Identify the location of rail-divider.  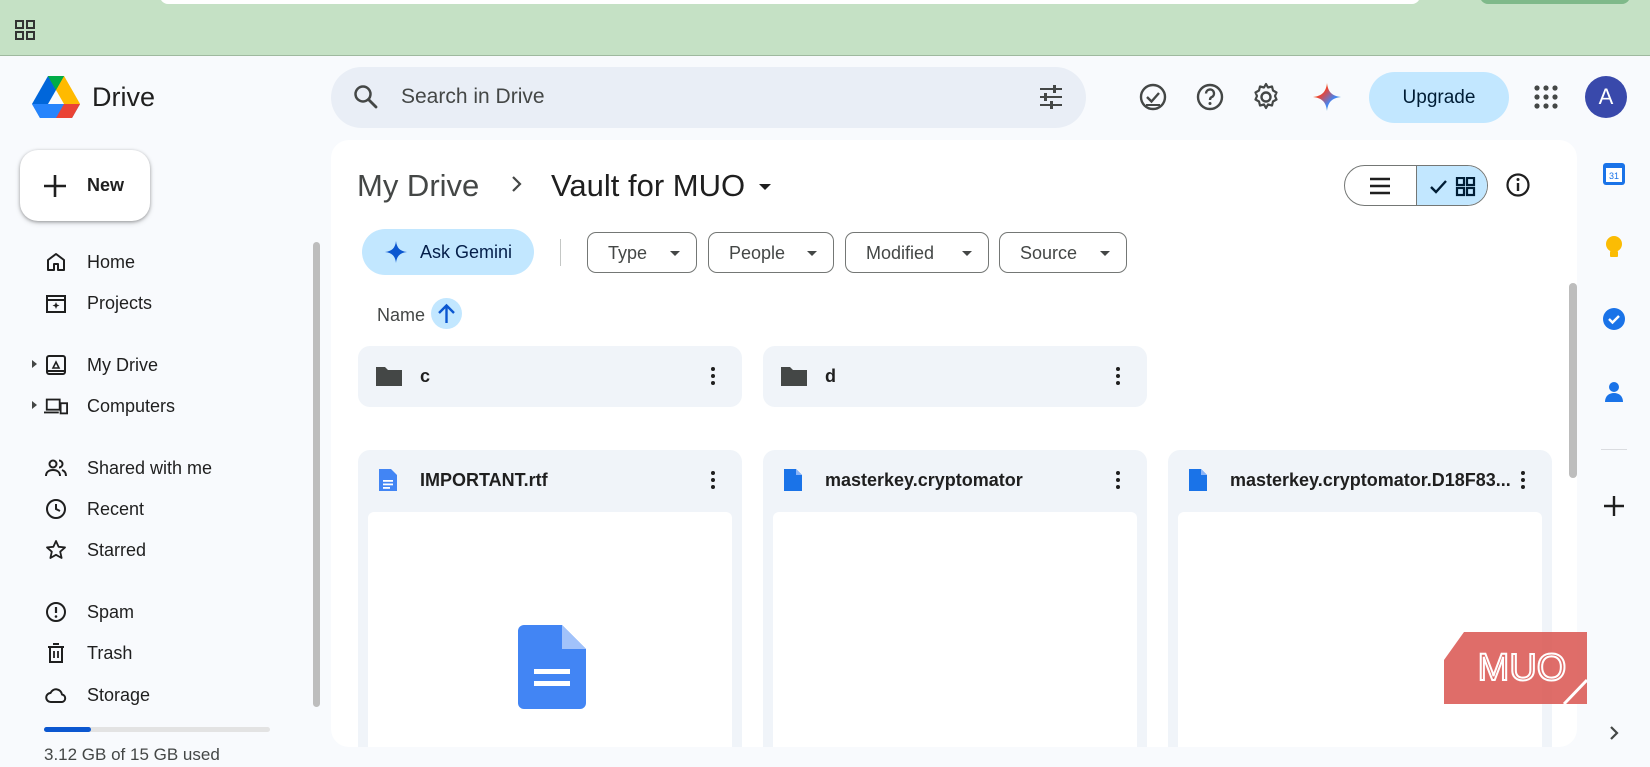
(1614, 449).